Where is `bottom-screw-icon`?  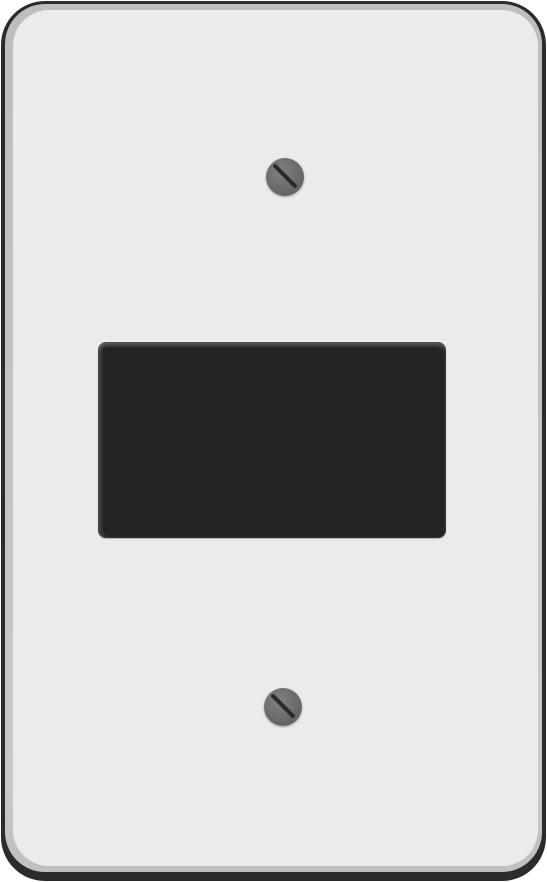 bottom-screw-icon is located at coordinates (283, 707).